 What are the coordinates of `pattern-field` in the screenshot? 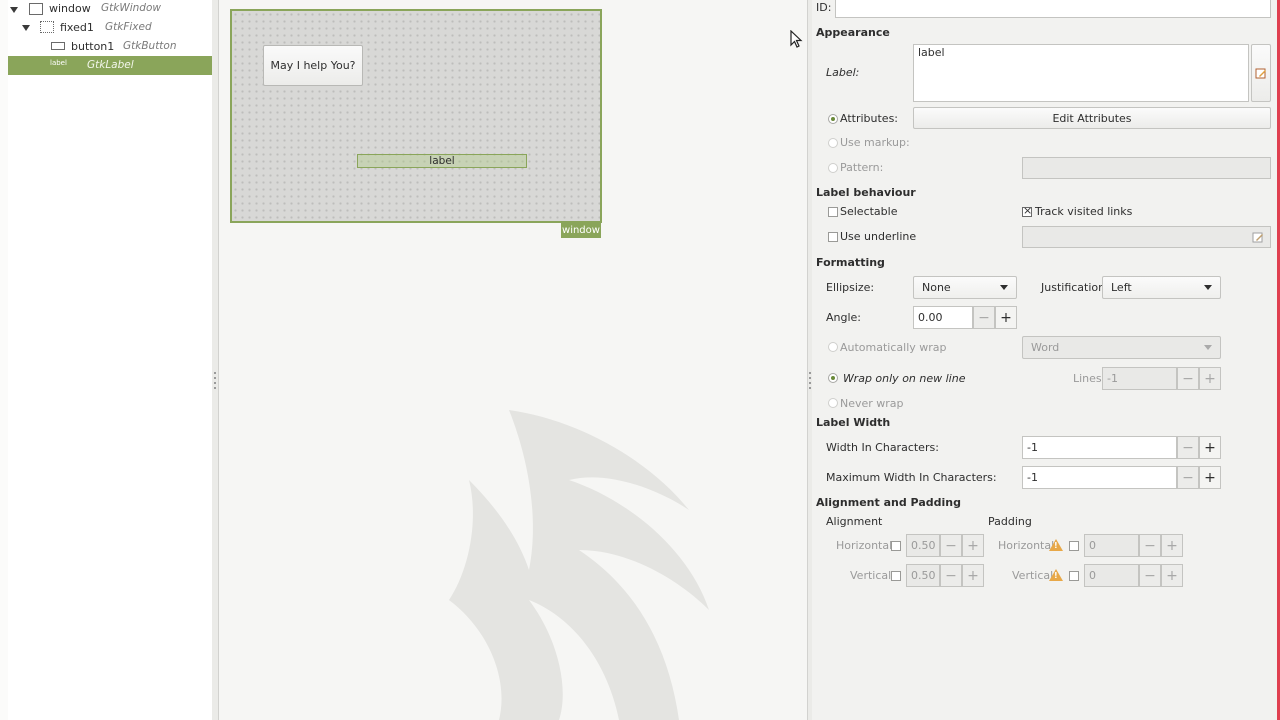 It's located at (1146, 168).